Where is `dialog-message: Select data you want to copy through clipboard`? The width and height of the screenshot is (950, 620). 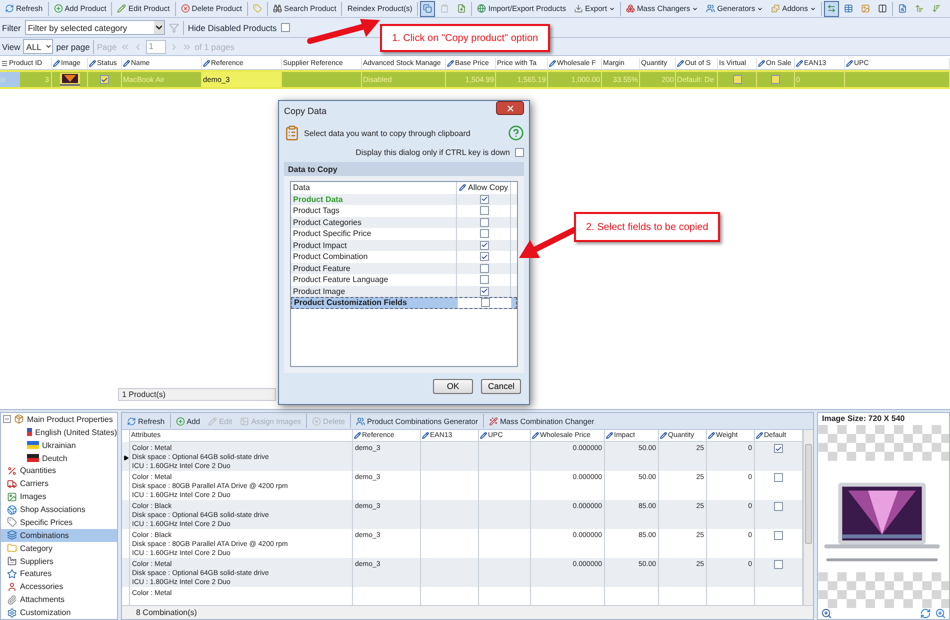
dialog-message: Select data you want to copy through clipboard is located at coordinates (388, 133).